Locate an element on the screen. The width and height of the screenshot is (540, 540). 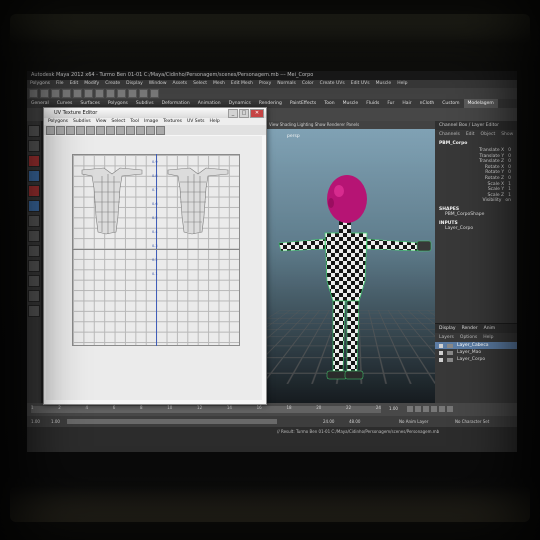
four-view-layout-icon is located at coordinates (34, 296).